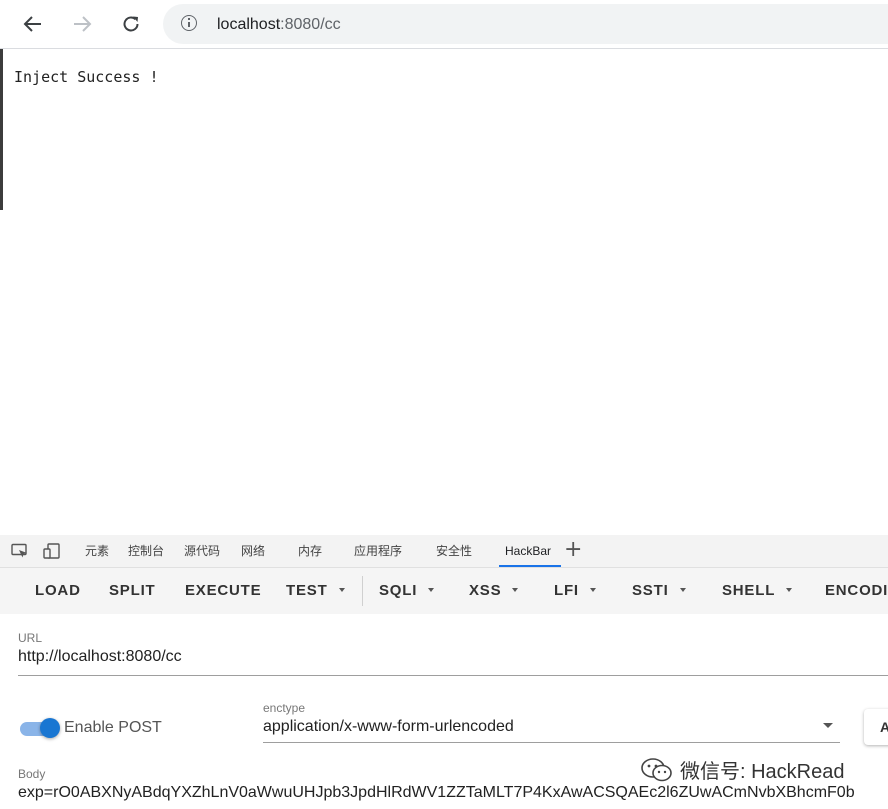 This screenshot has height=809, width=888. Describe the element at coordinates (454, 551) in the screenshot. I see `tab-security: 安全性` at that location.